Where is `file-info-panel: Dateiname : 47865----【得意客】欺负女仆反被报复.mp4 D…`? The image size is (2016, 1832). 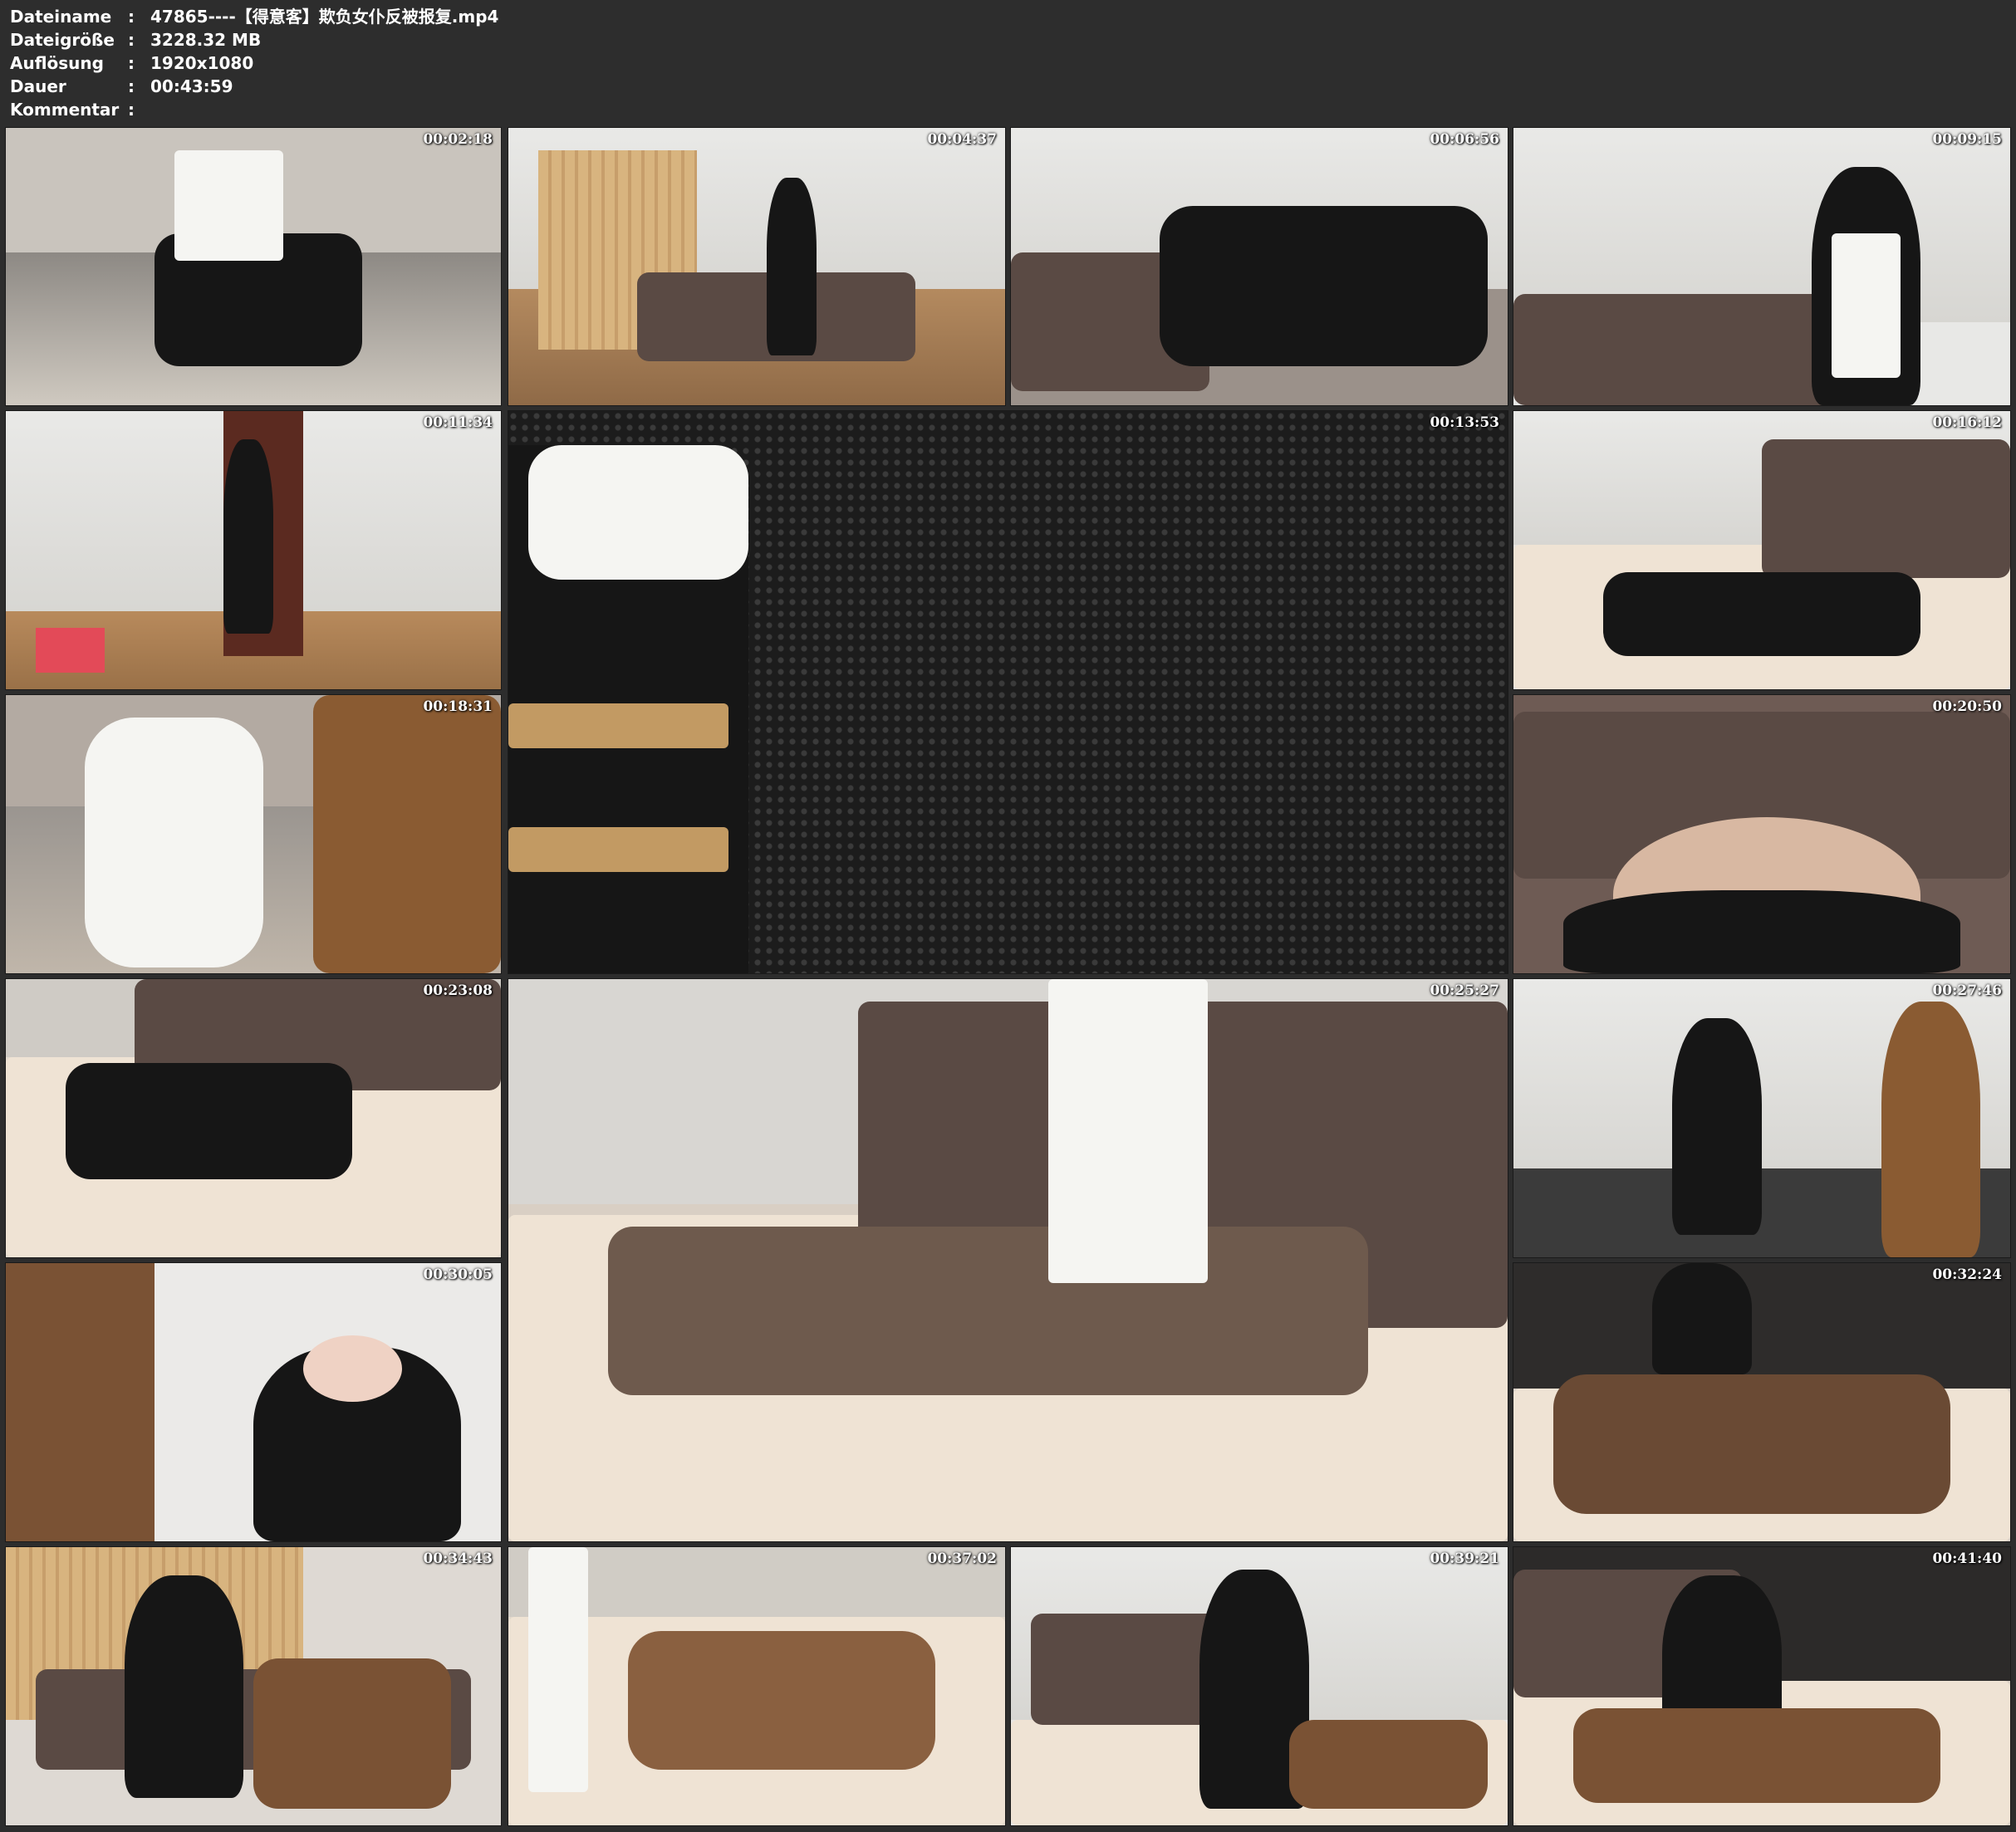 file-info-panel: Dateiname : 47865----【得意客】欺负女仆反被报复.mp4 D… is located at coordinates (254, 63).